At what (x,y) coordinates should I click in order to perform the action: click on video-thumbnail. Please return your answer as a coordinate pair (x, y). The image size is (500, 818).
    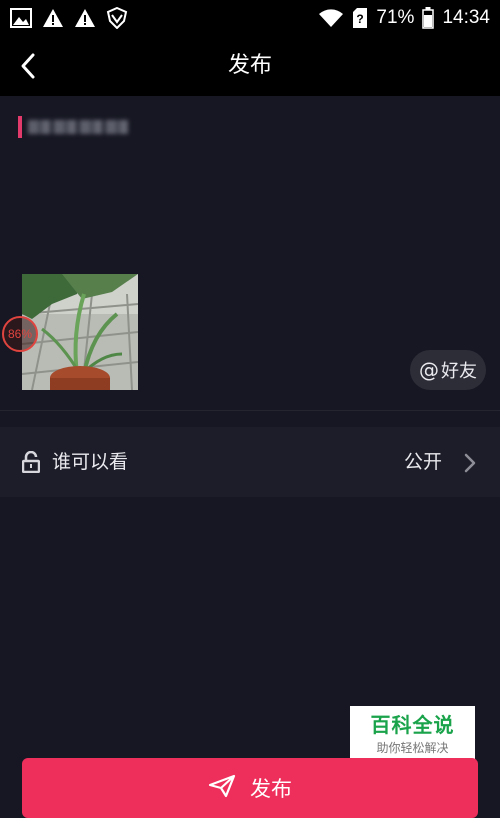
    Looking at the image, I should click on (80, 332).